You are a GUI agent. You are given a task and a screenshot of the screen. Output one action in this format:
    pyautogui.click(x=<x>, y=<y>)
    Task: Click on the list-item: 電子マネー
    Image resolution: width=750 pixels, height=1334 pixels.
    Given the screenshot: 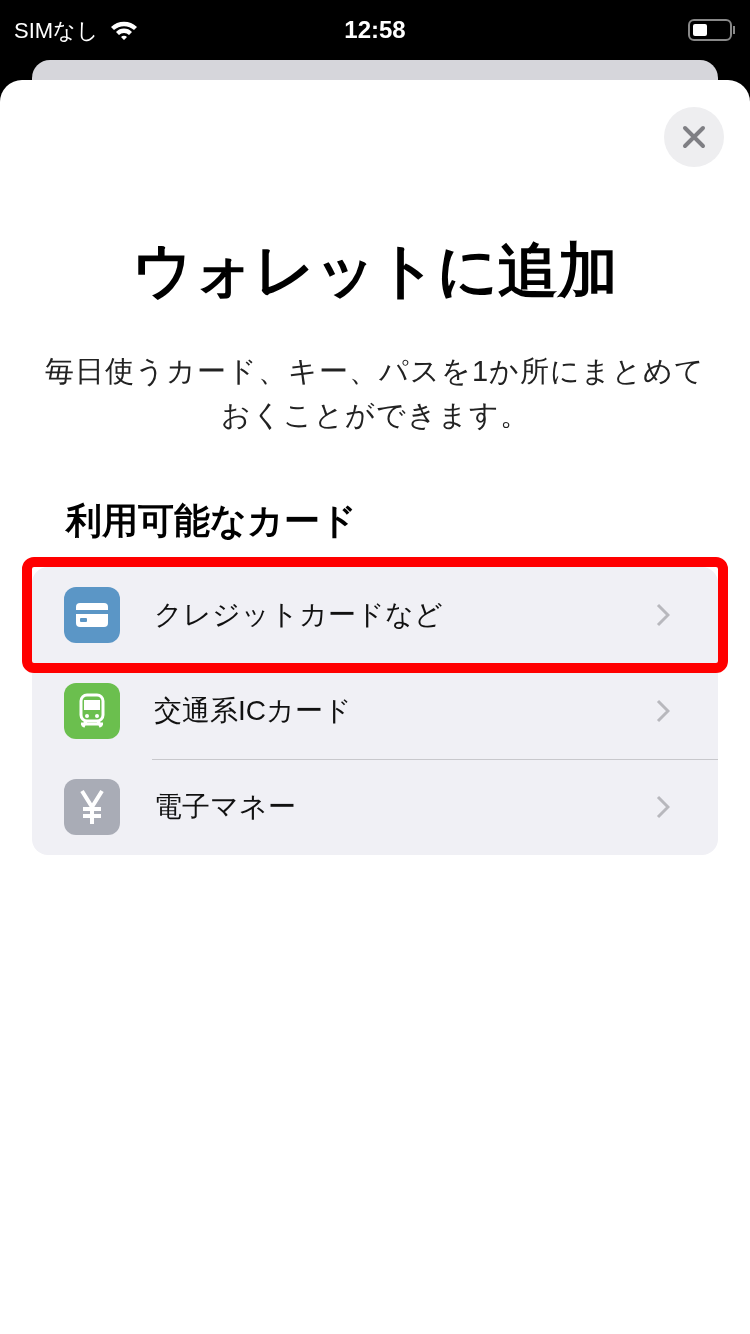 What is the action you would take?
    pyautogui.click(x=375, y=807)
    